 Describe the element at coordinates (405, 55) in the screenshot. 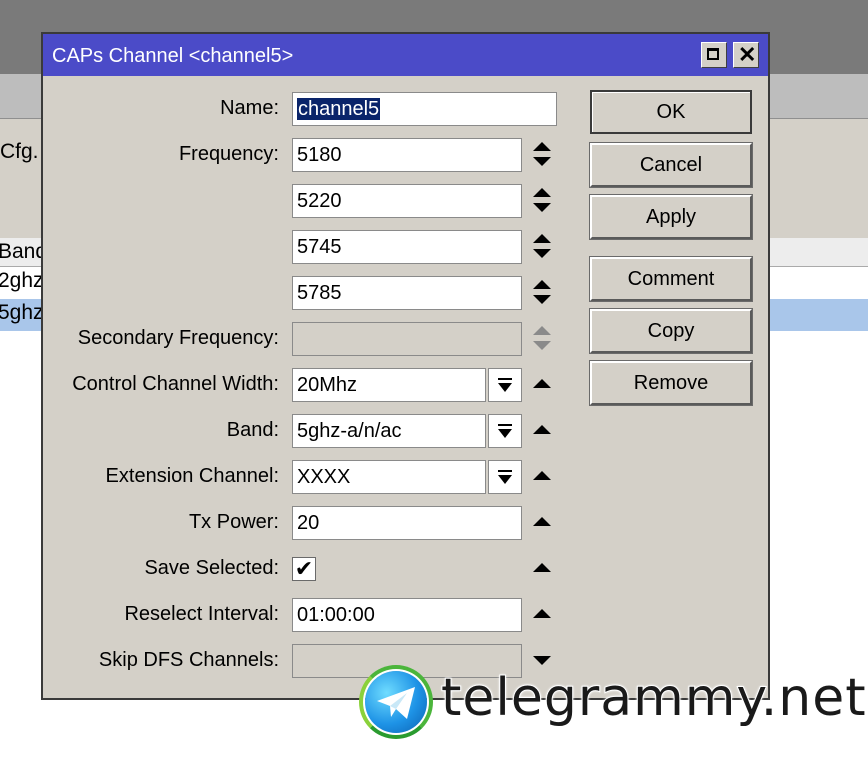

I see `dialog-titlebar: CAPs Channel <channel5> ✕` at that location.